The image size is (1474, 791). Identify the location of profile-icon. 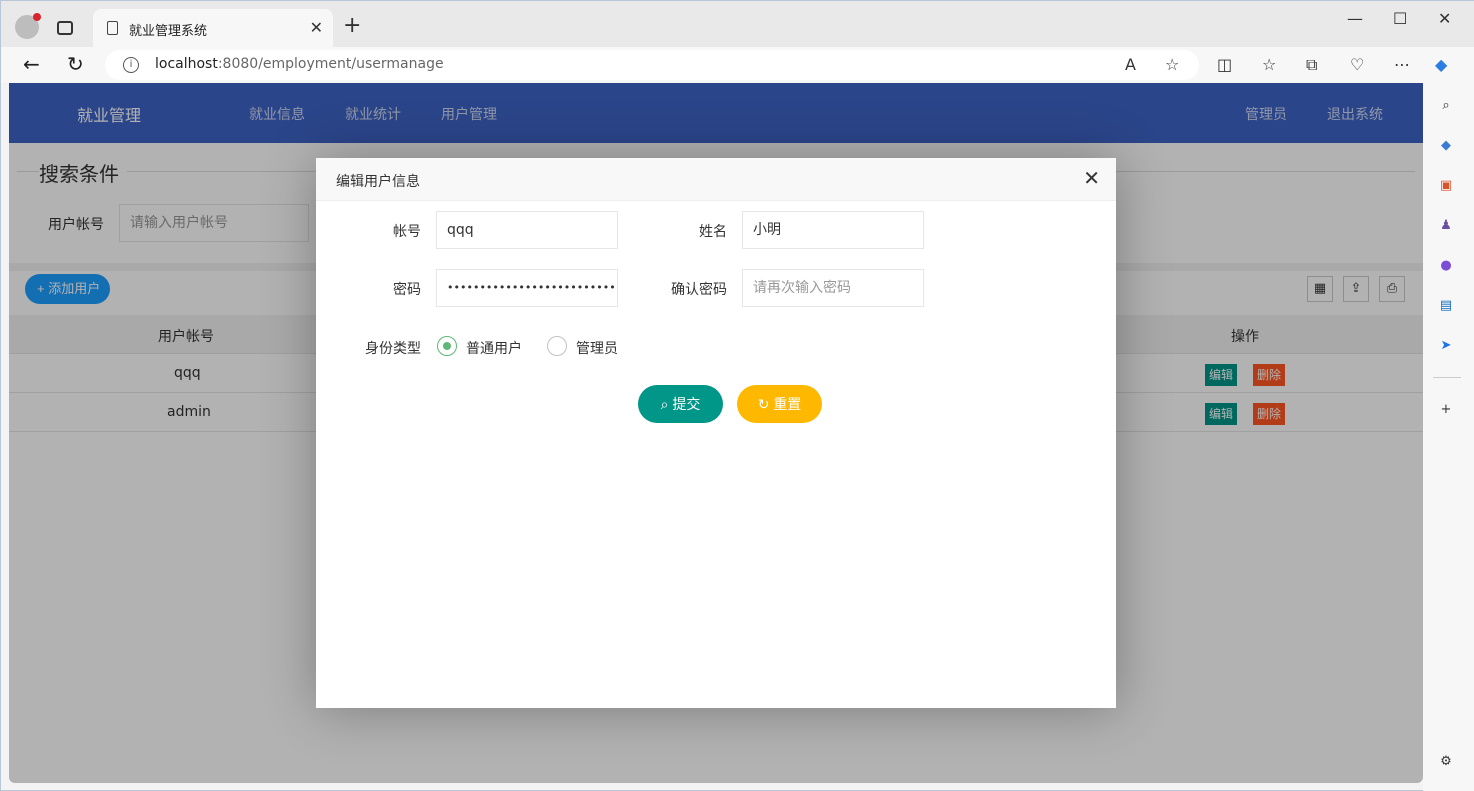
(28, 26).